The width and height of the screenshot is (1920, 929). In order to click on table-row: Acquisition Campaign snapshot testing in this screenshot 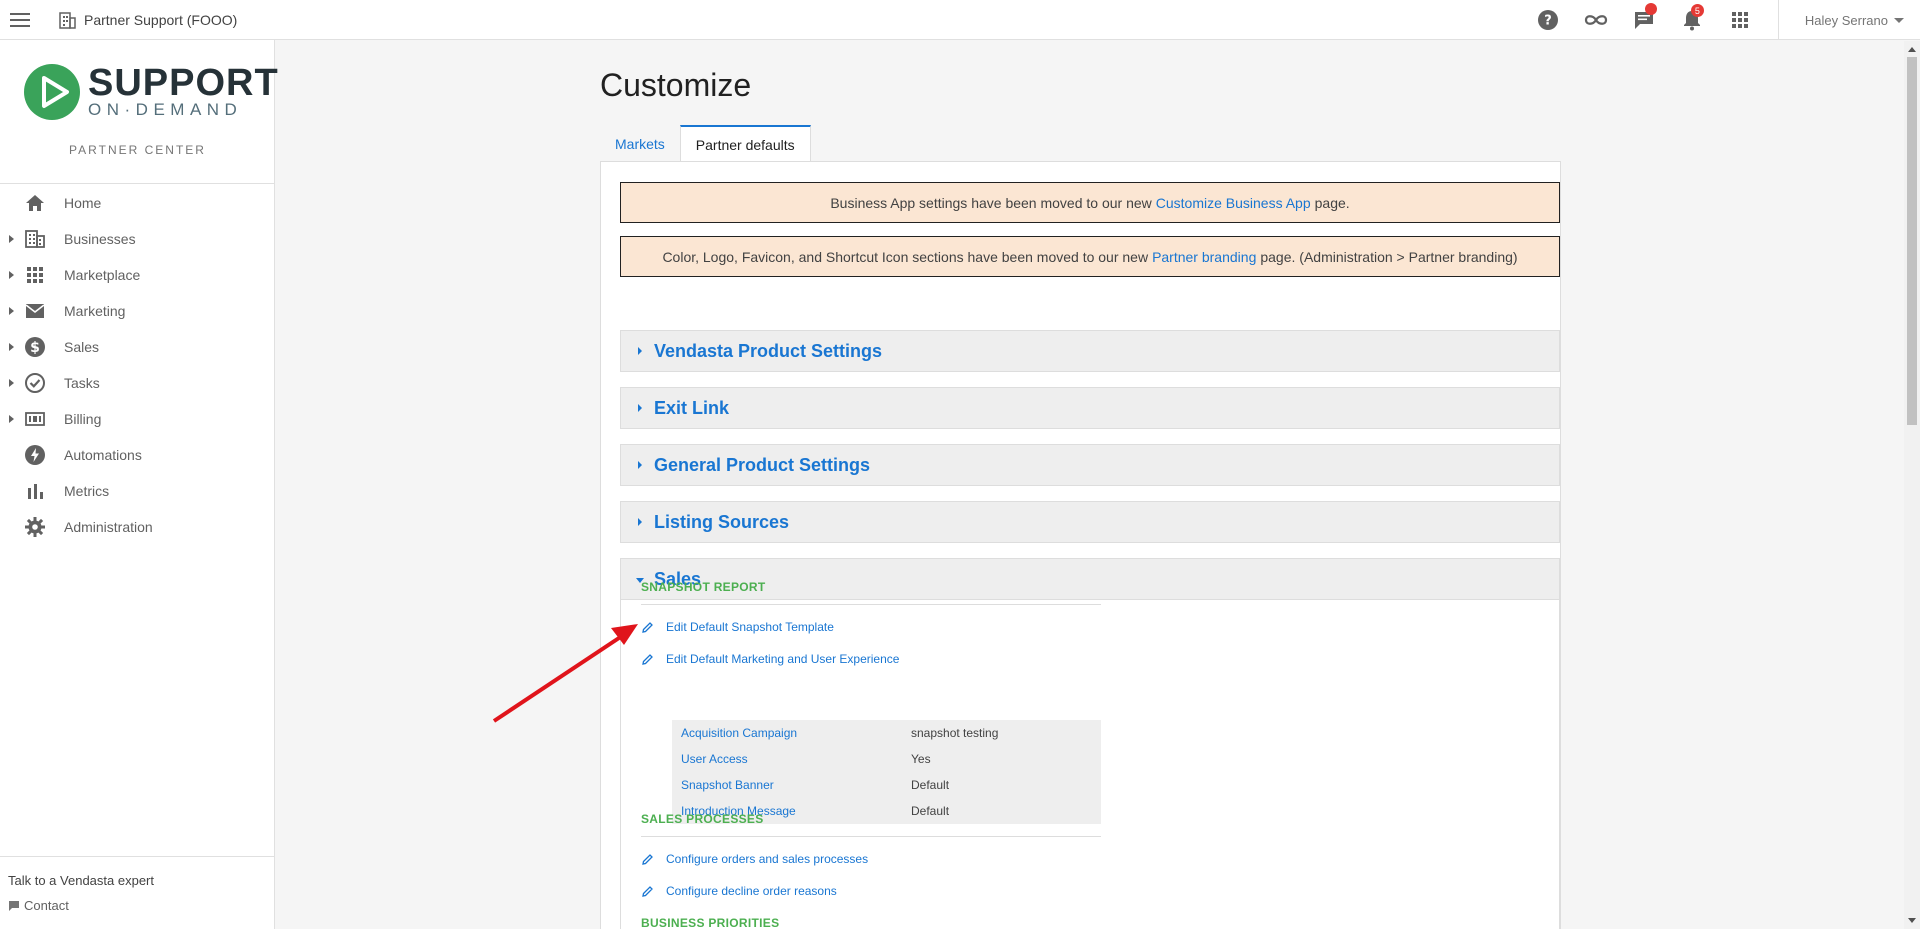, I will do `click(886, 733)`.